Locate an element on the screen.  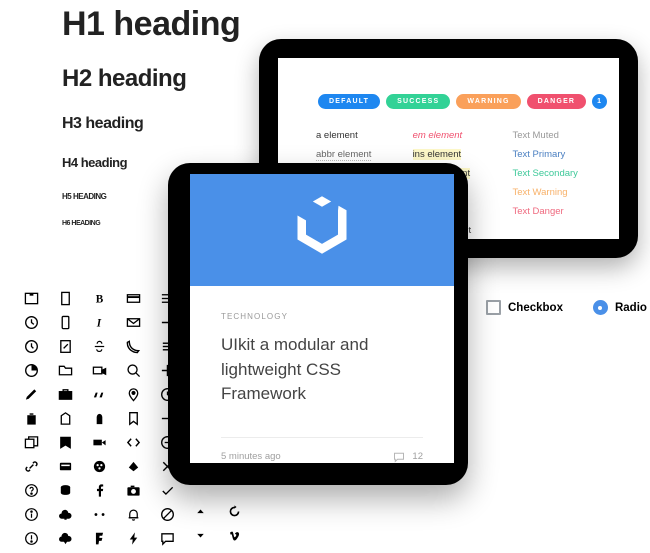
form-controls: Checkbox Radio is located at coordinates (566, 307).